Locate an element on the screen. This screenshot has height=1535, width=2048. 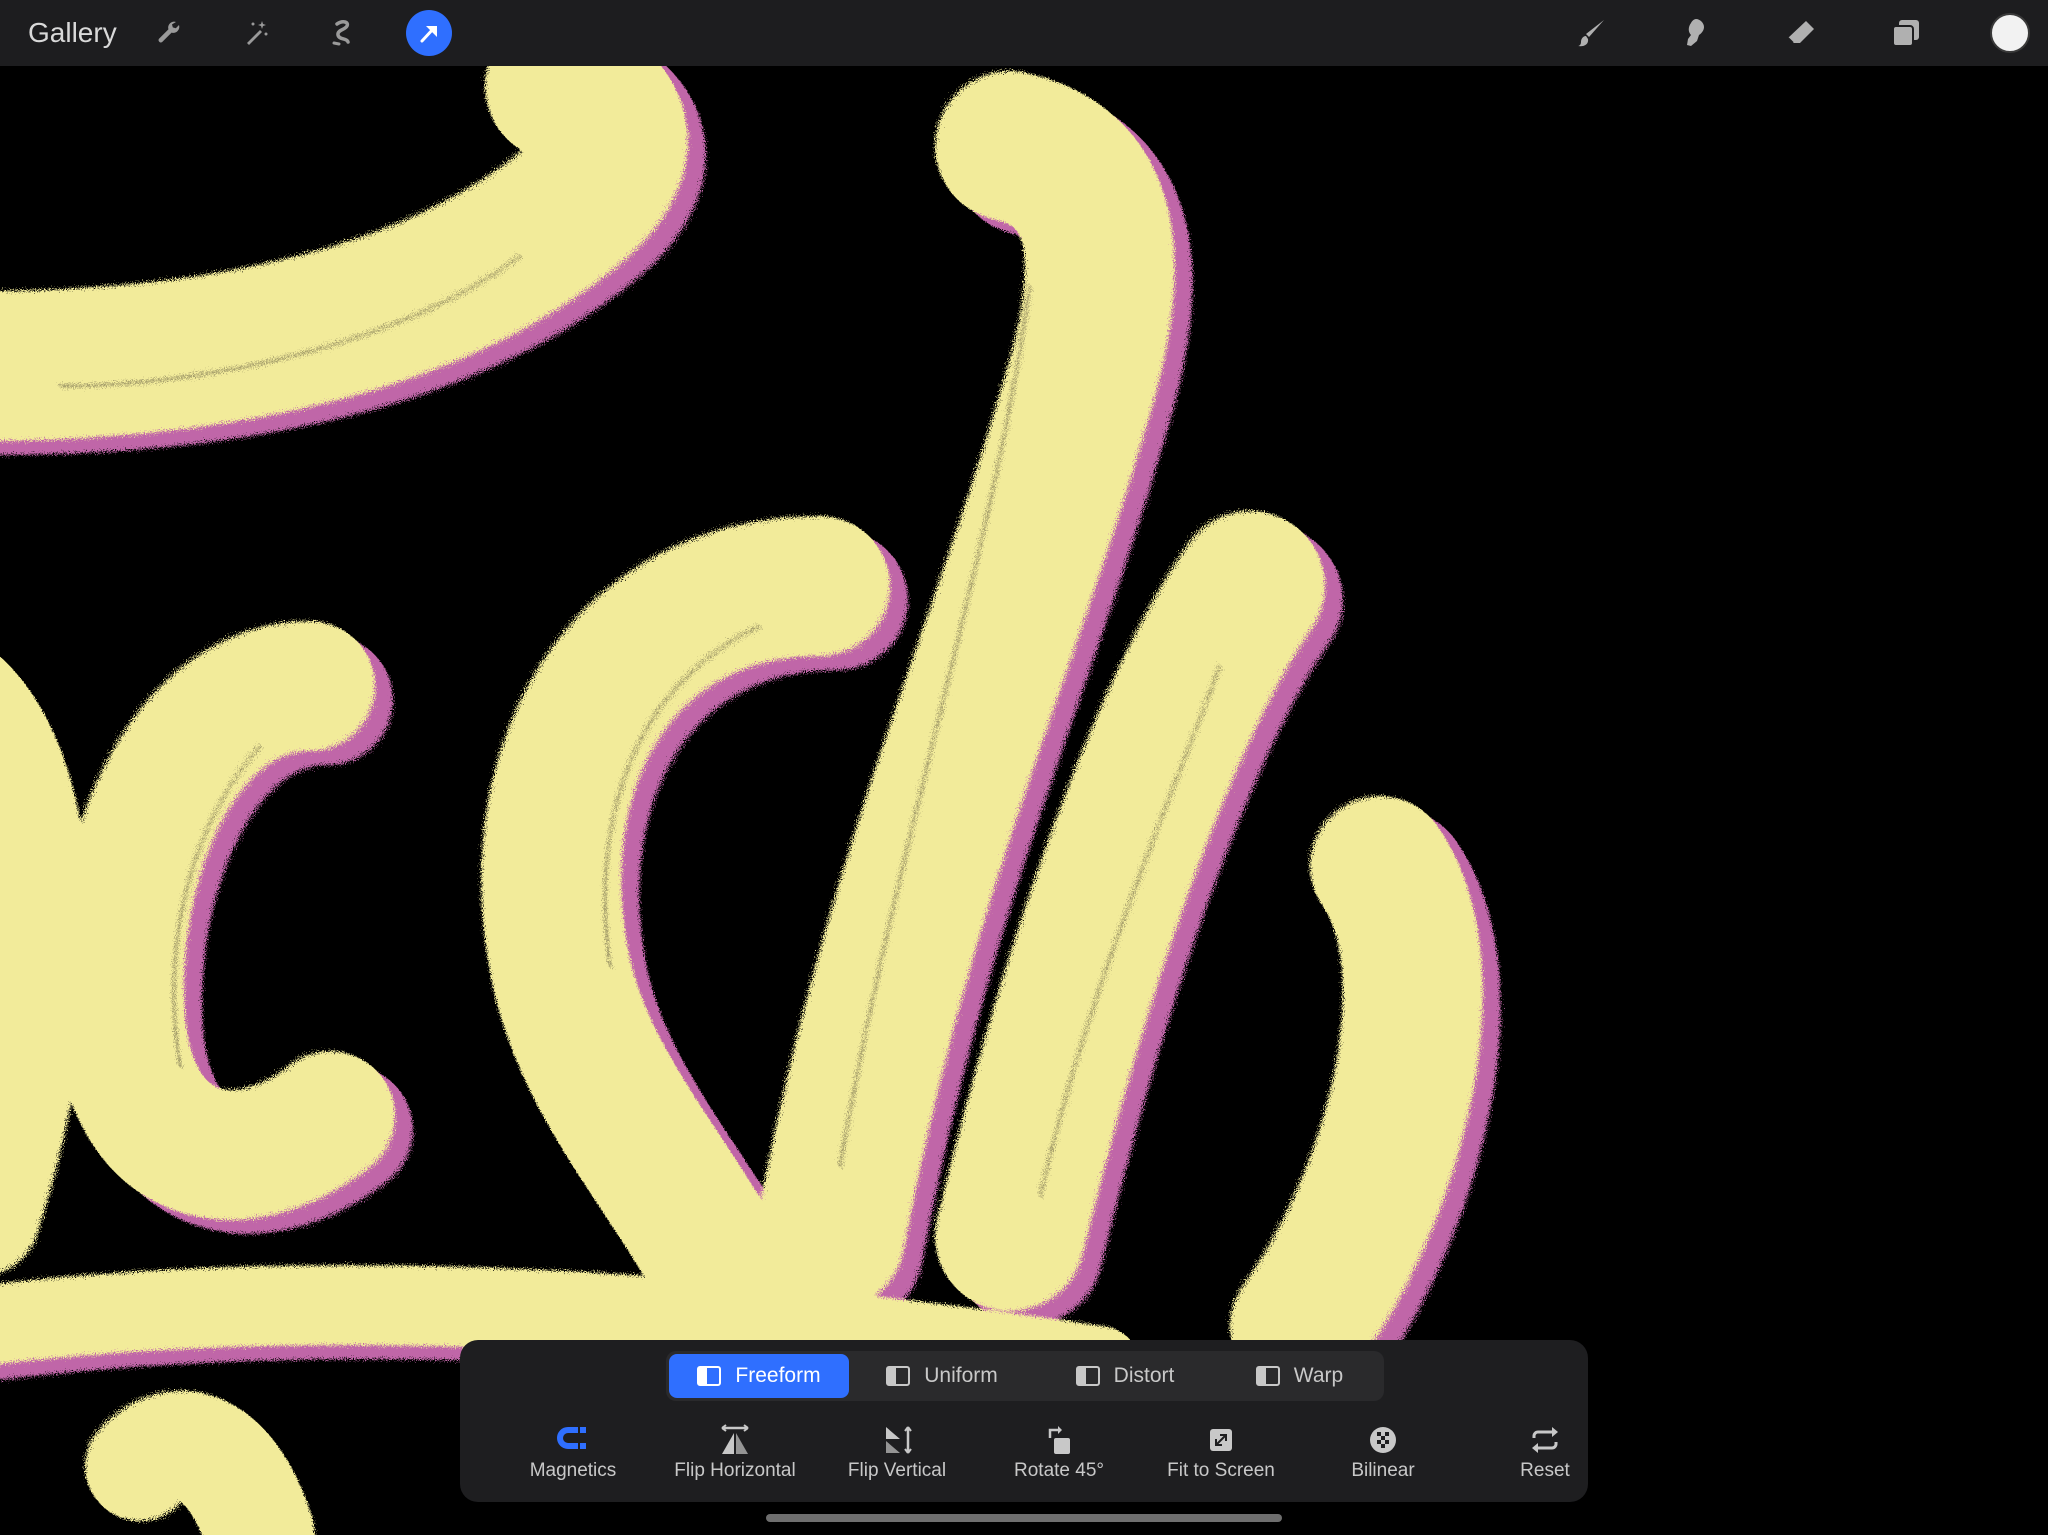
reset-button: Reset is located at coordinates (1545, 1453).